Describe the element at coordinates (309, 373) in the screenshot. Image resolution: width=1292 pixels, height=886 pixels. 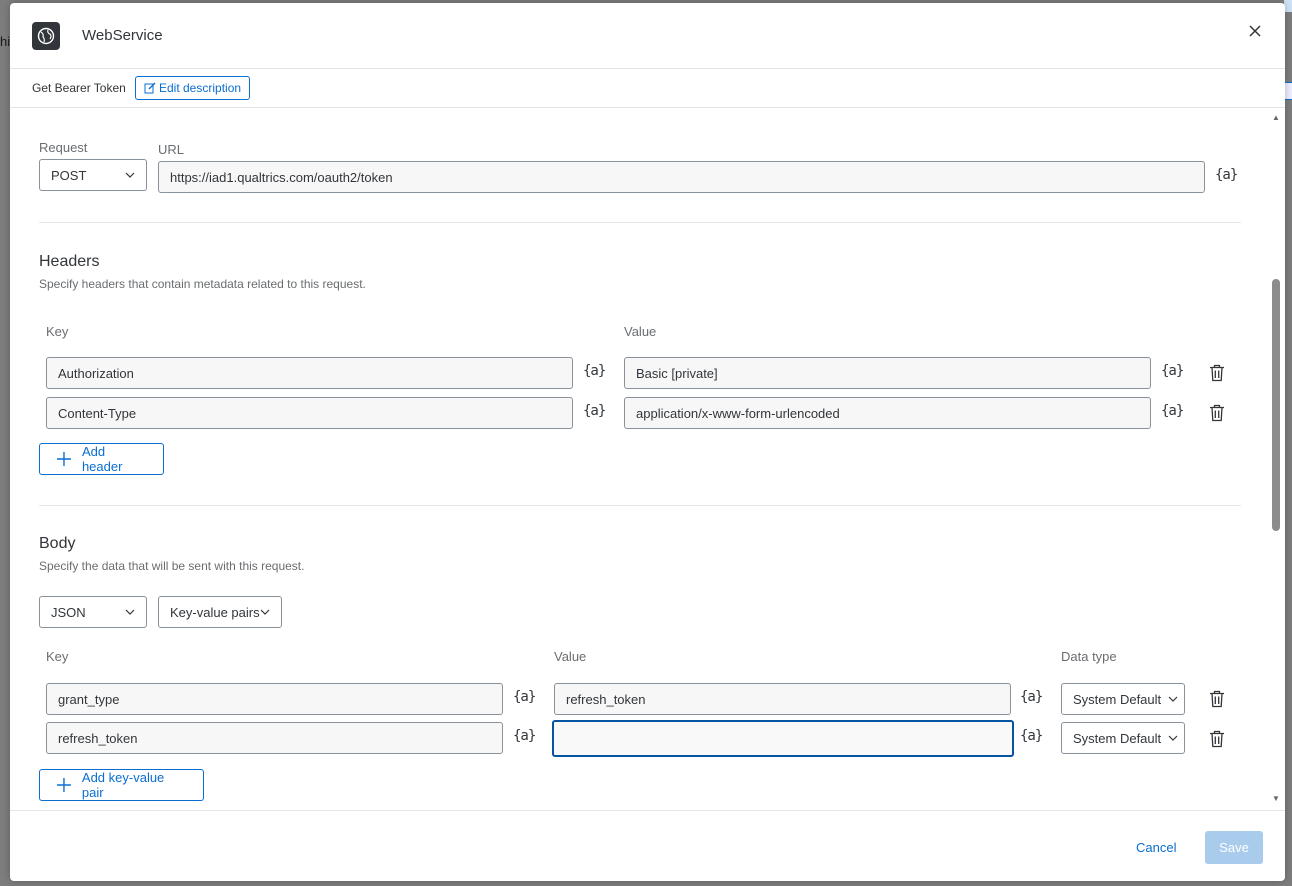
I see `header-key-input: Authorization` at that location.